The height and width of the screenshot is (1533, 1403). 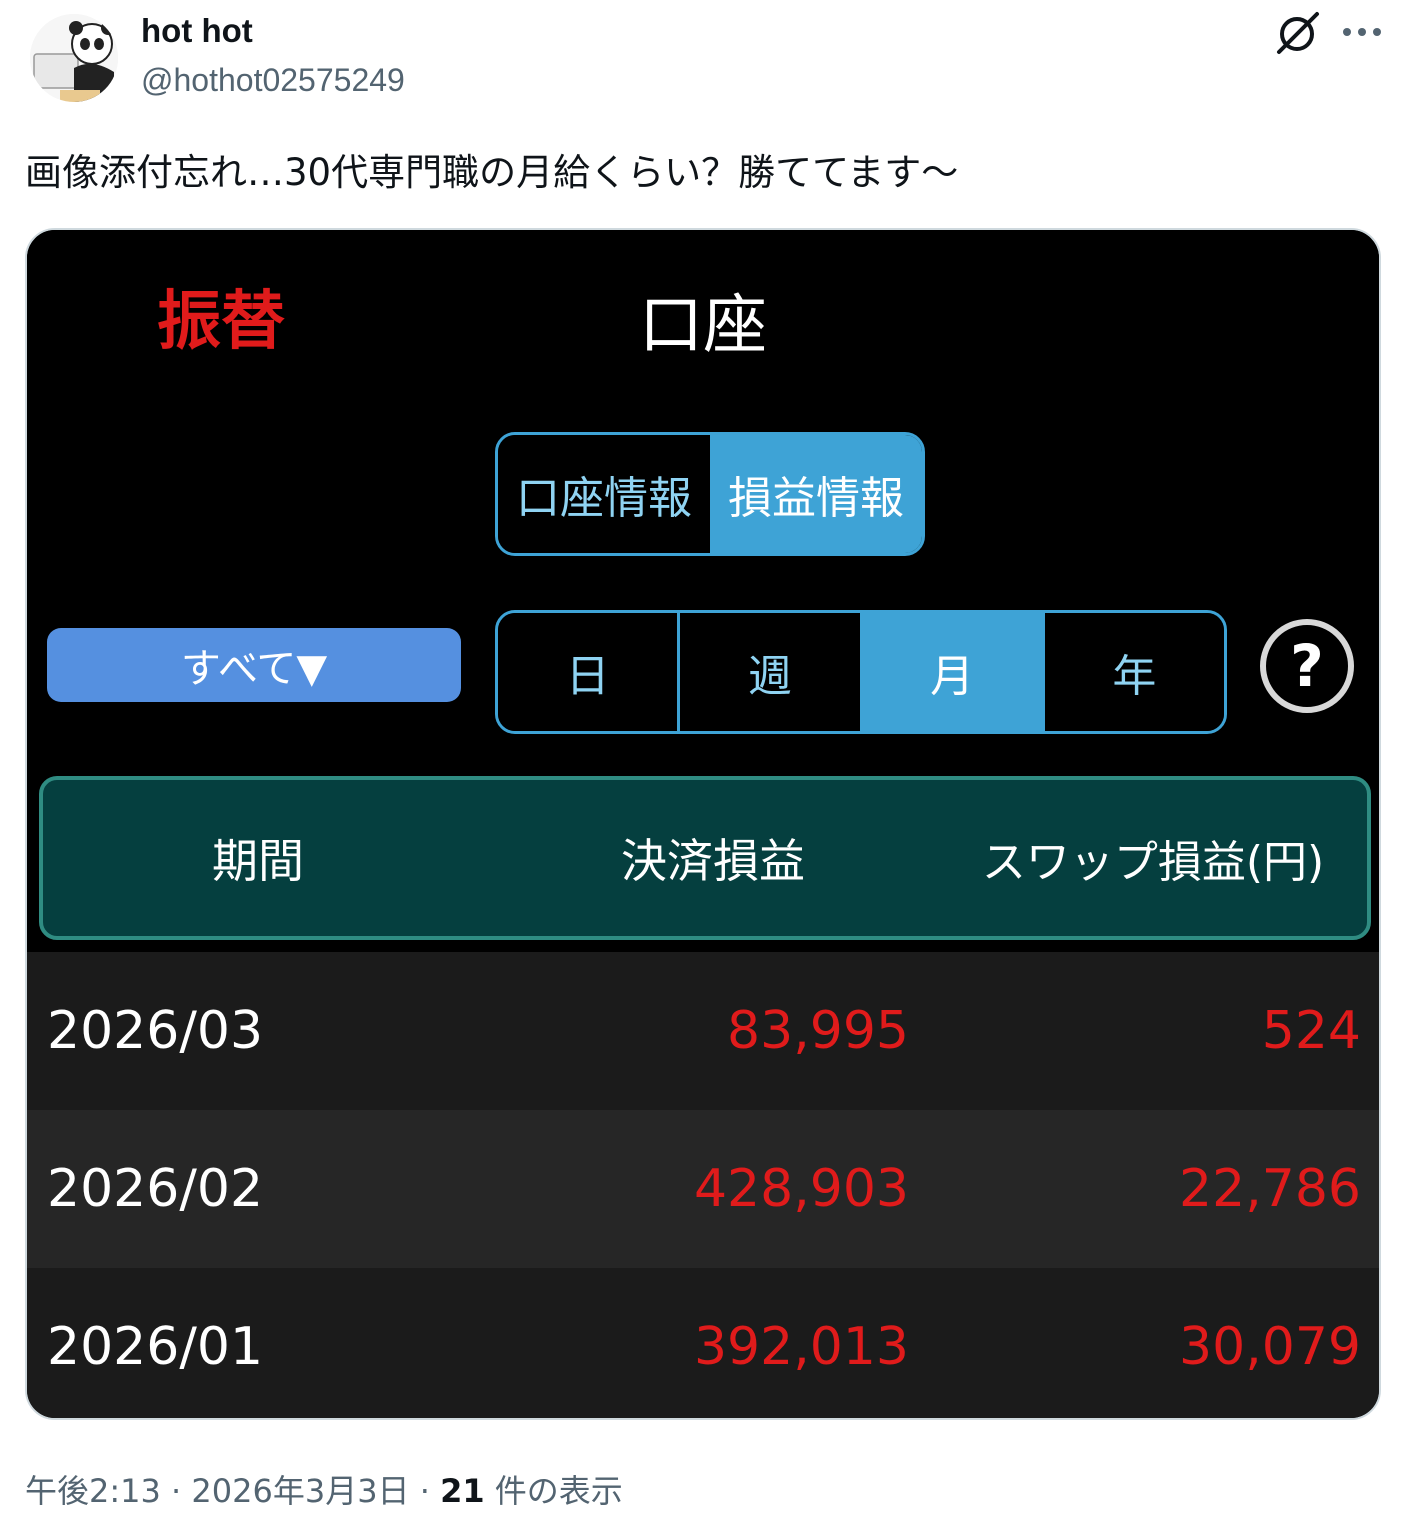 I want to click on row-settlement-profit: 428,903, so click(x=801, y=1189).